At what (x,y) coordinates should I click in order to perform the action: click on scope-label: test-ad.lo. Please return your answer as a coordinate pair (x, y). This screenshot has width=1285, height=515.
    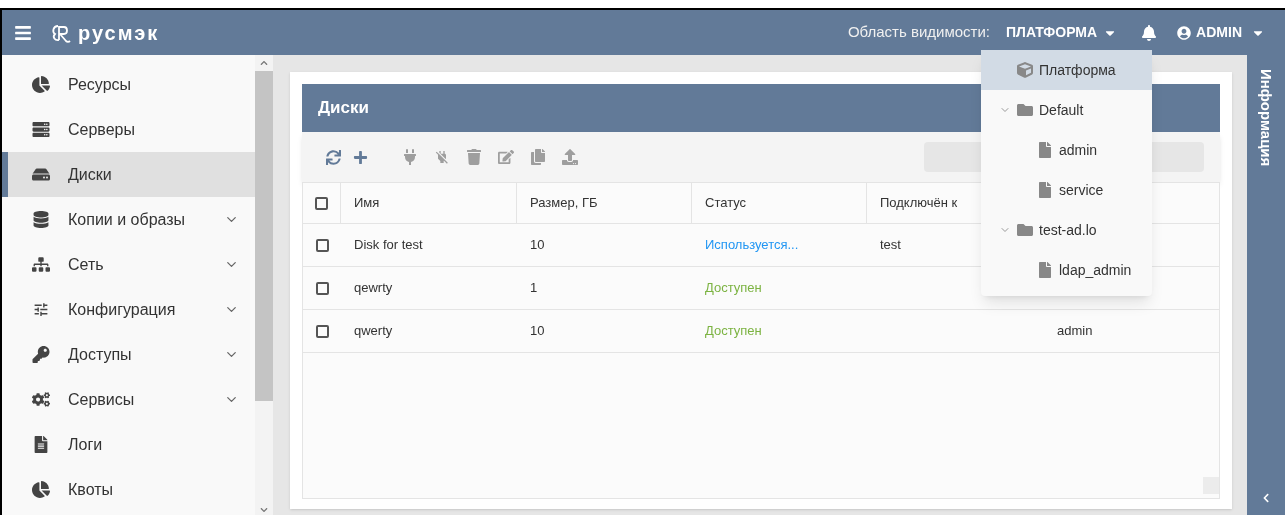
    Looking at the image, I should click on (1068, 230).